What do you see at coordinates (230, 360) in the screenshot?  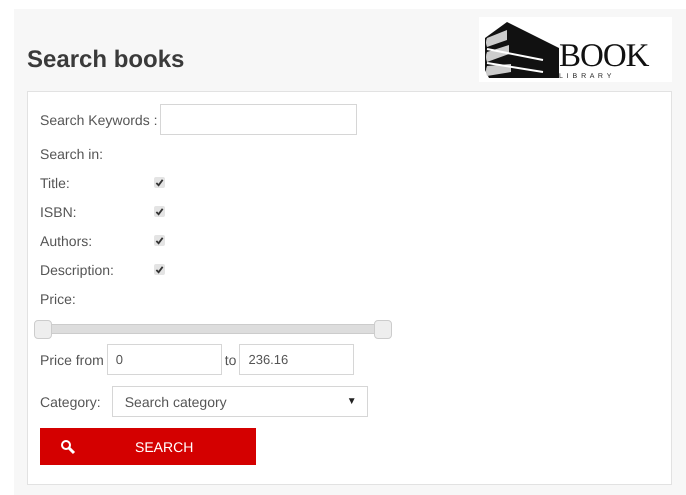 I see `field-label: to` at bounding box center [230, 360].